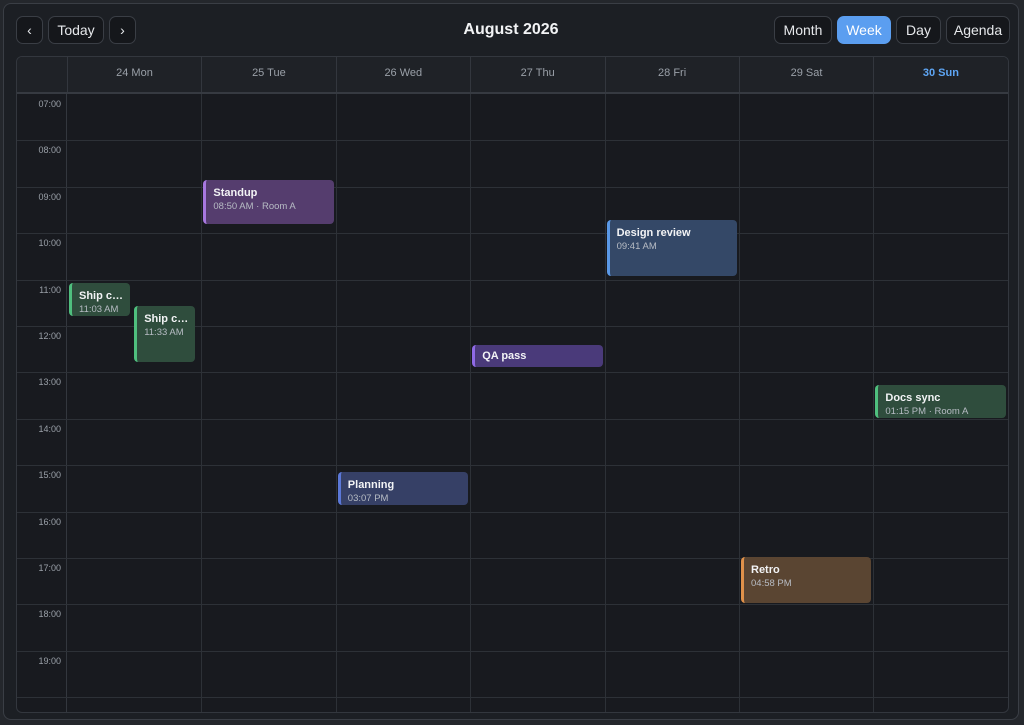 This screenshot has height=725, width=1024. I want to click on event-title: Planning, so click(371, 484).